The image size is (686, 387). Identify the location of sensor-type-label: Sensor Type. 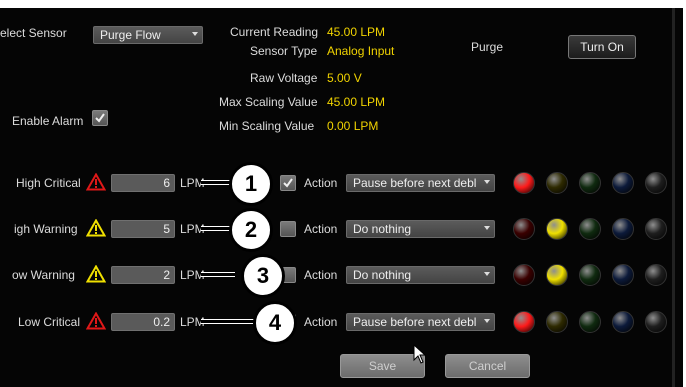
(284, 51).